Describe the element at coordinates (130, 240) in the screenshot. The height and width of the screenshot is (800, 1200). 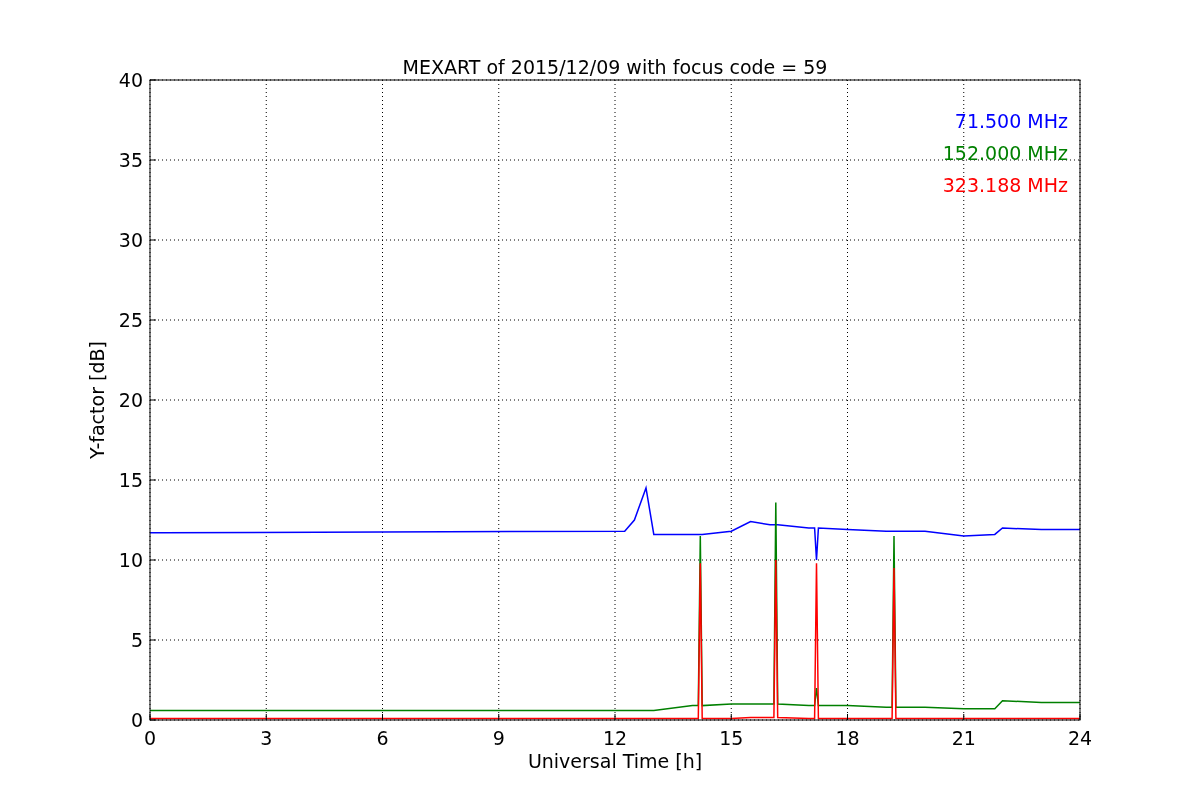
I see `tick-label: 30` at that location.